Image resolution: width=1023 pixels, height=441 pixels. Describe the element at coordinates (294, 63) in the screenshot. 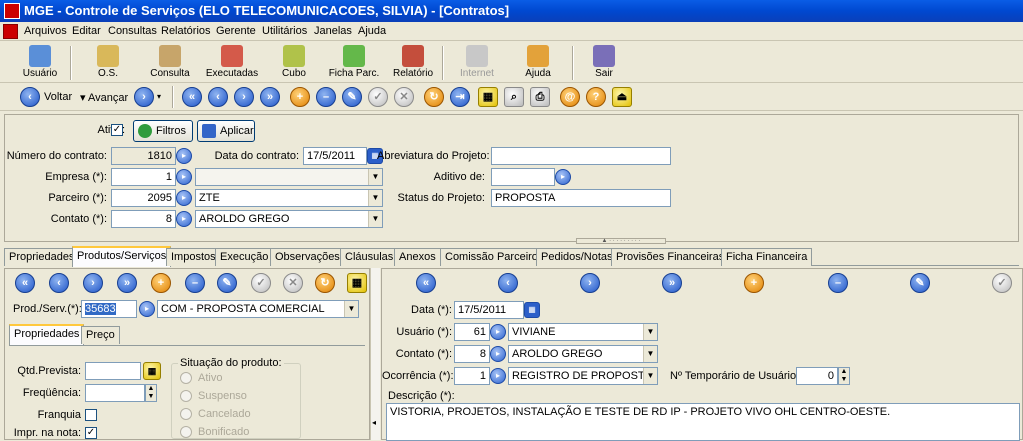

I see `cubo-button: Cubo` at that location.